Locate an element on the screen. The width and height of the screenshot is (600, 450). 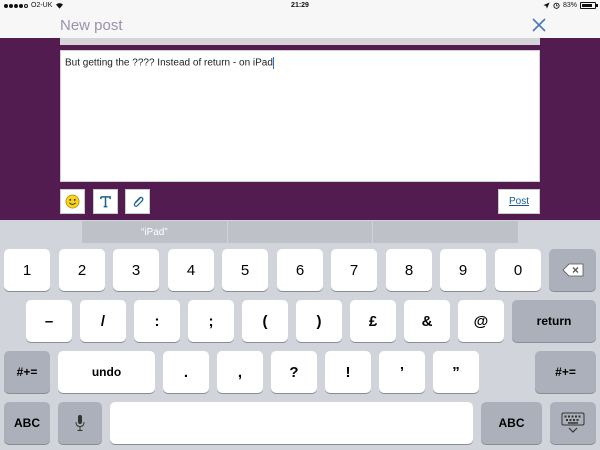
battery-icon is located at coordinates (589, 5).